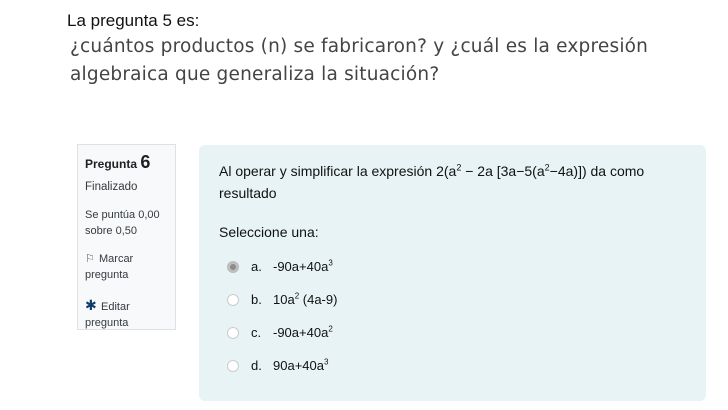 The height and width of the screenshot is (410, 728). Describe the element at coordinates (111, 187) in the screenshot. I see `question-state: Finalizado` at that location.